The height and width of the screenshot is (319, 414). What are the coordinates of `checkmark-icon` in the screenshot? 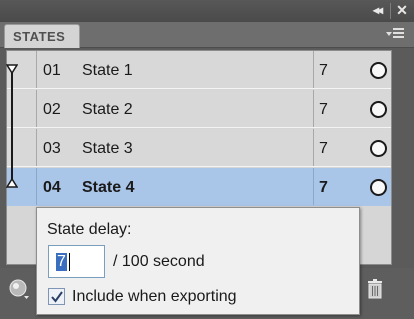 It's located at (57, 297).